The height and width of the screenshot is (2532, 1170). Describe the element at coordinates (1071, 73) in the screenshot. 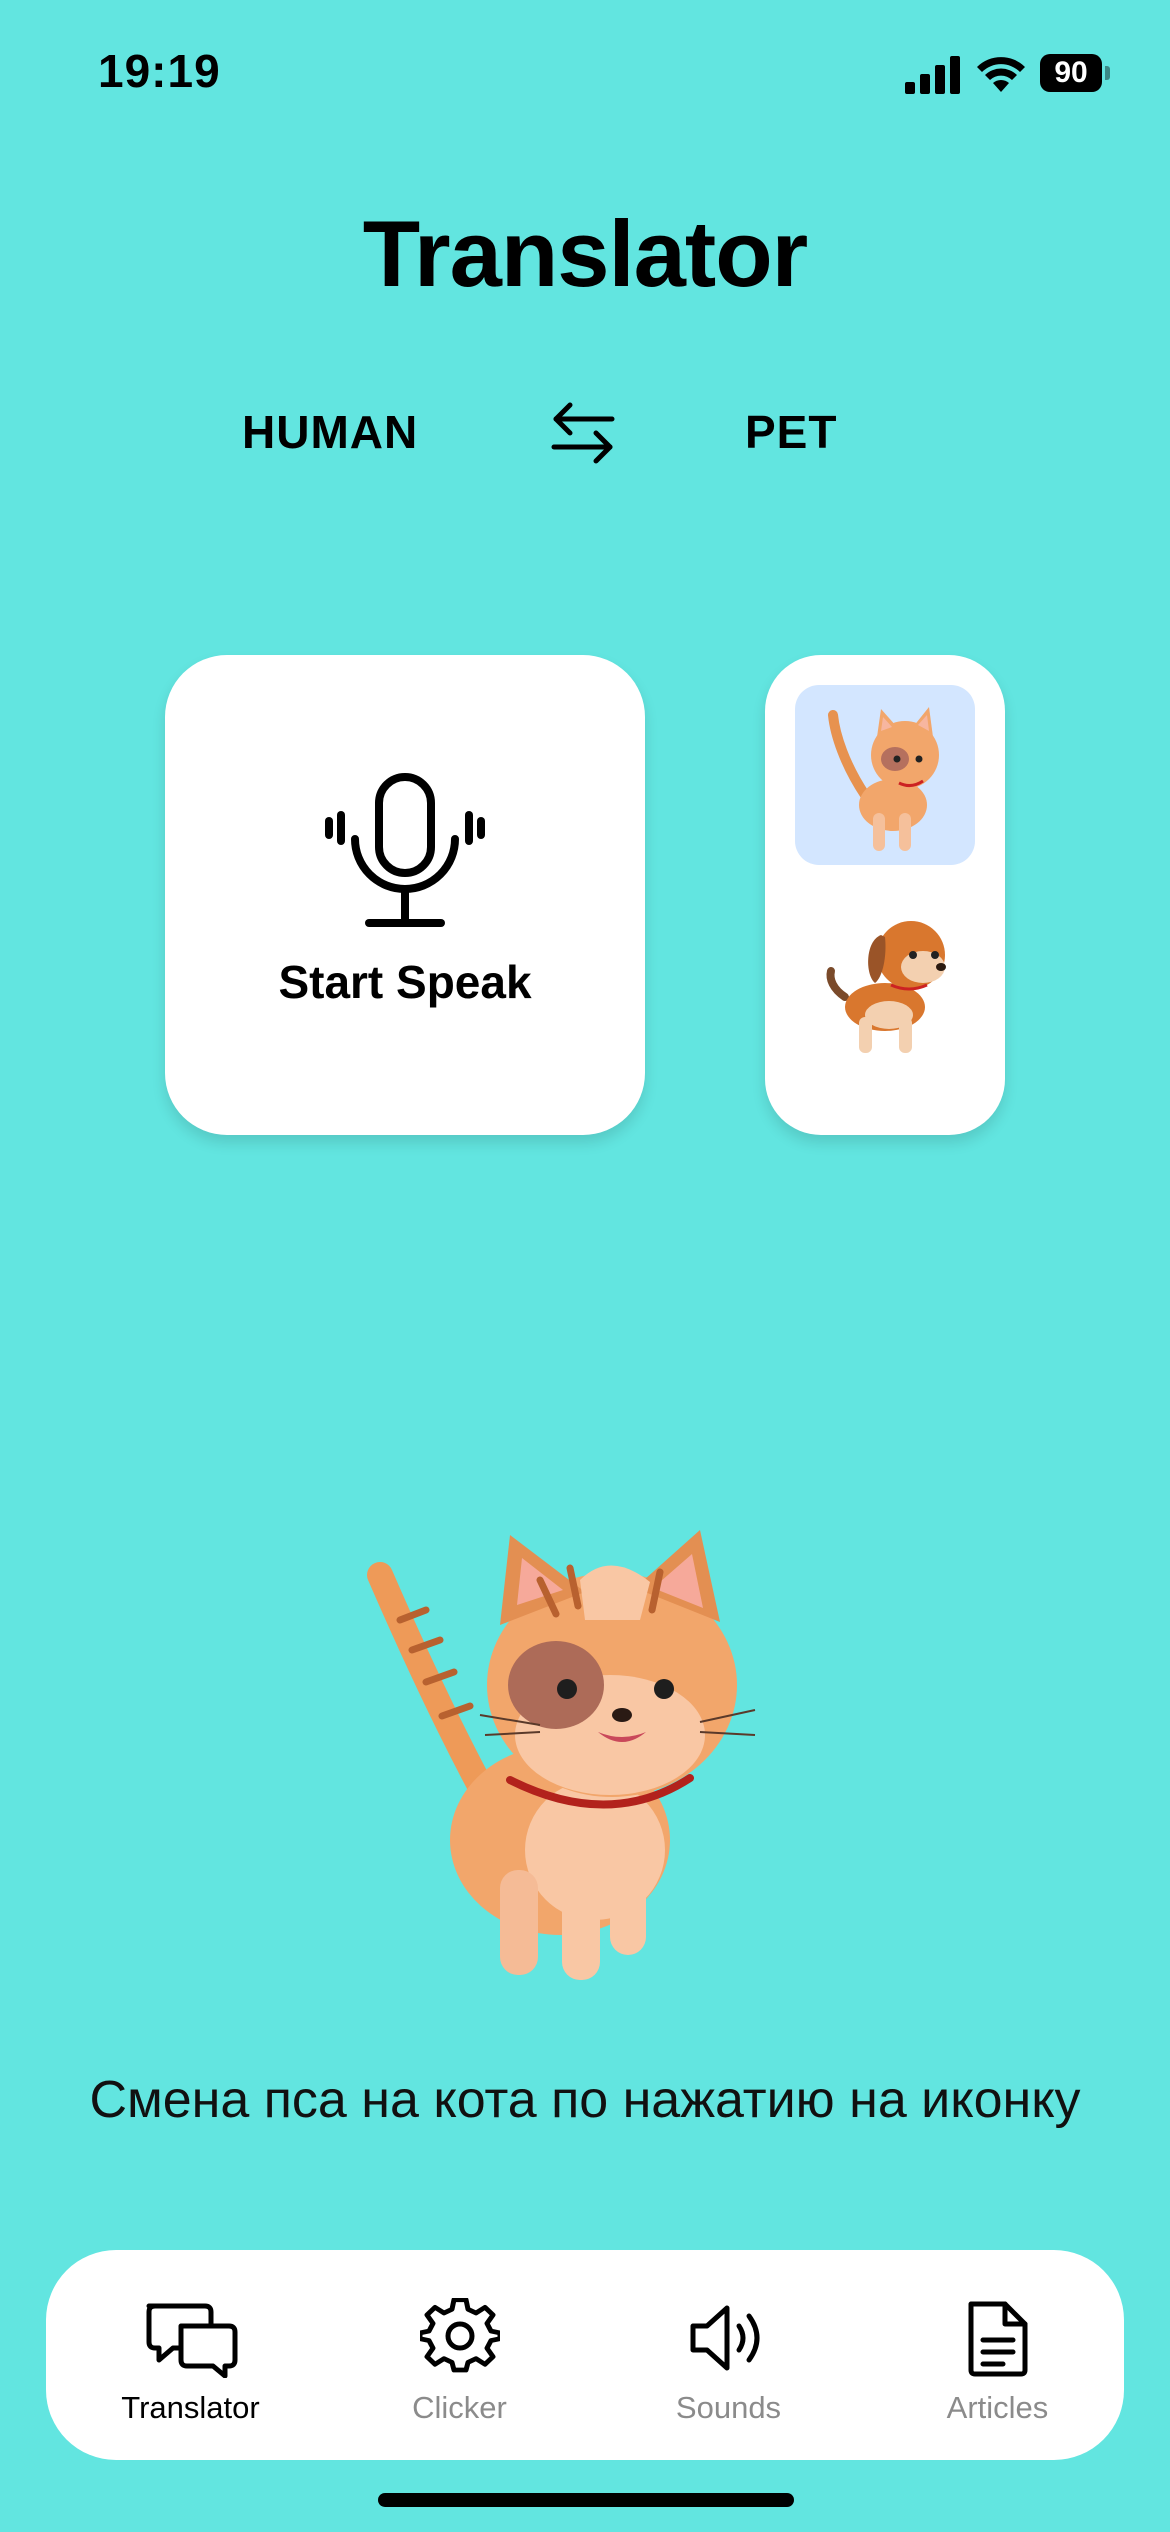

I see `battery-level: 90` at that location.